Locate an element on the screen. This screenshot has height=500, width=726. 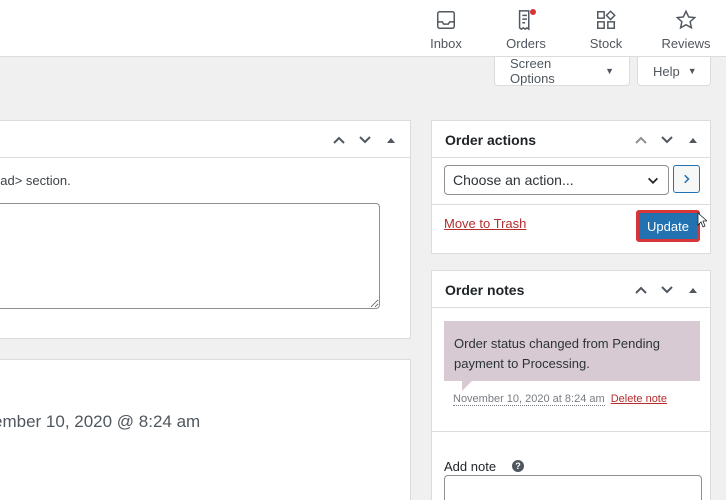
apply-action-button is located at coordinates (686, 179).